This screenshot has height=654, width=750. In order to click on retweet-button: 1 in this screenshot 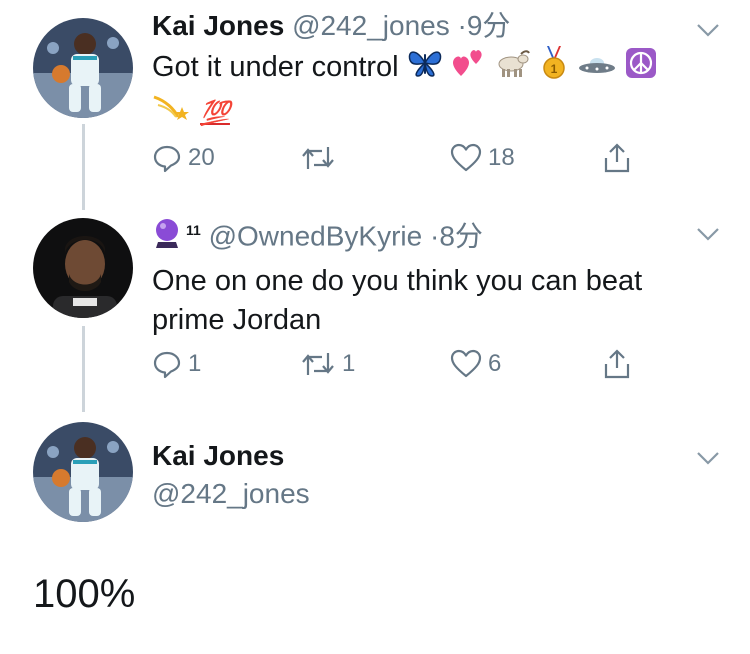, I will do `click(327, 364)`.